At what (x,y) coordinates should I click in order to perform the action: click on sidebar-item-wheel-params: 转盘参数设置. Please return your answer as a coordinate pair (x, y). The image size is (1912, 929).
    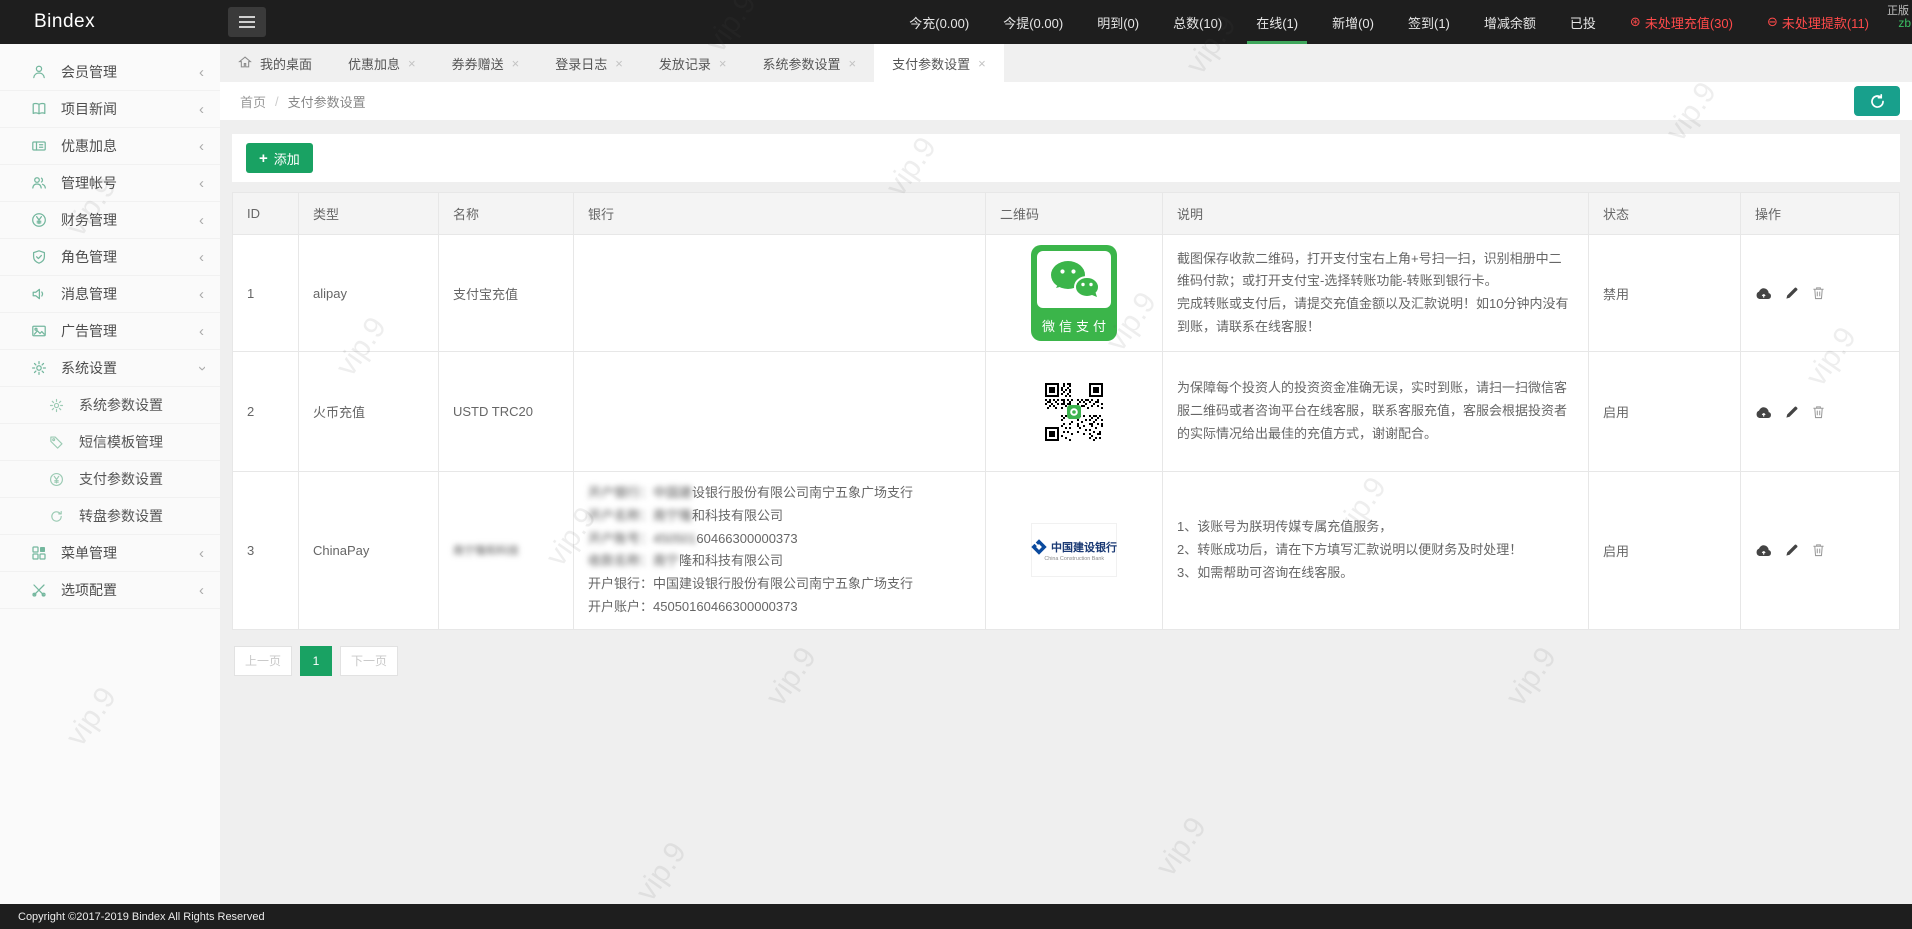
    Looking at the image, I should click on (110, 516).